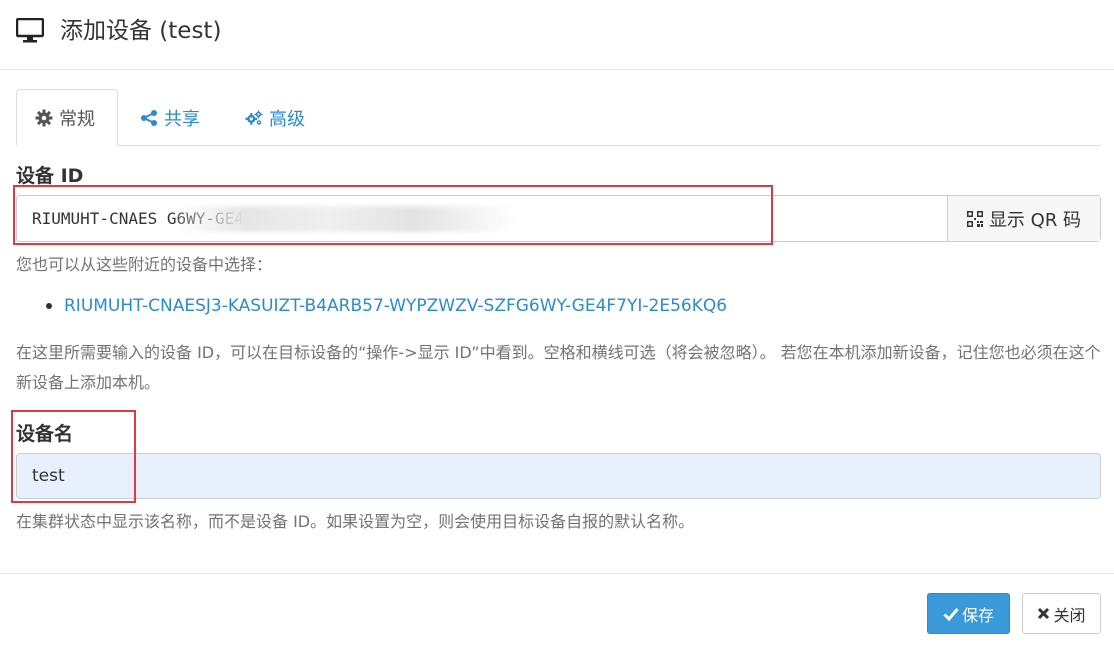 Image resolution: width=1114 pixels, height=649 pixels. What do you see at coordinates (558, 117) in the screenshot?
I see `tab-bar: 常规 共享 高级` at bounding box center [558, 117].